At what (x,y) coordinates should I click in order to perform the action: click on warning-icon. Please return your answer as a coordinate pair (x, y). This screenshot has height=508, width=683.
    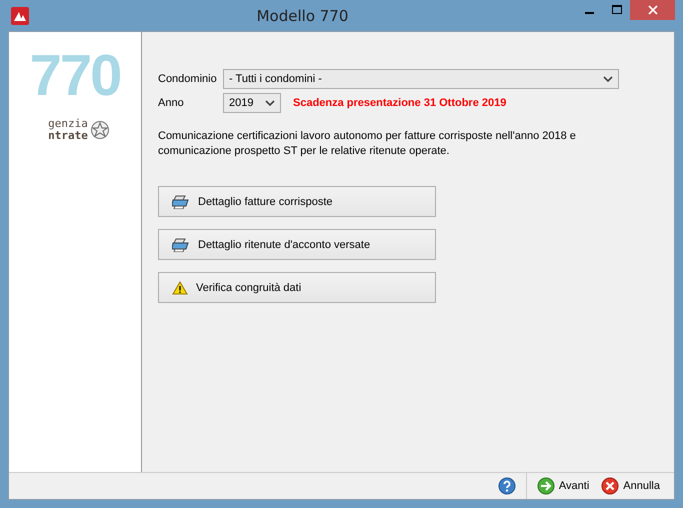
    Looking at the image, I should click on (180, 287).